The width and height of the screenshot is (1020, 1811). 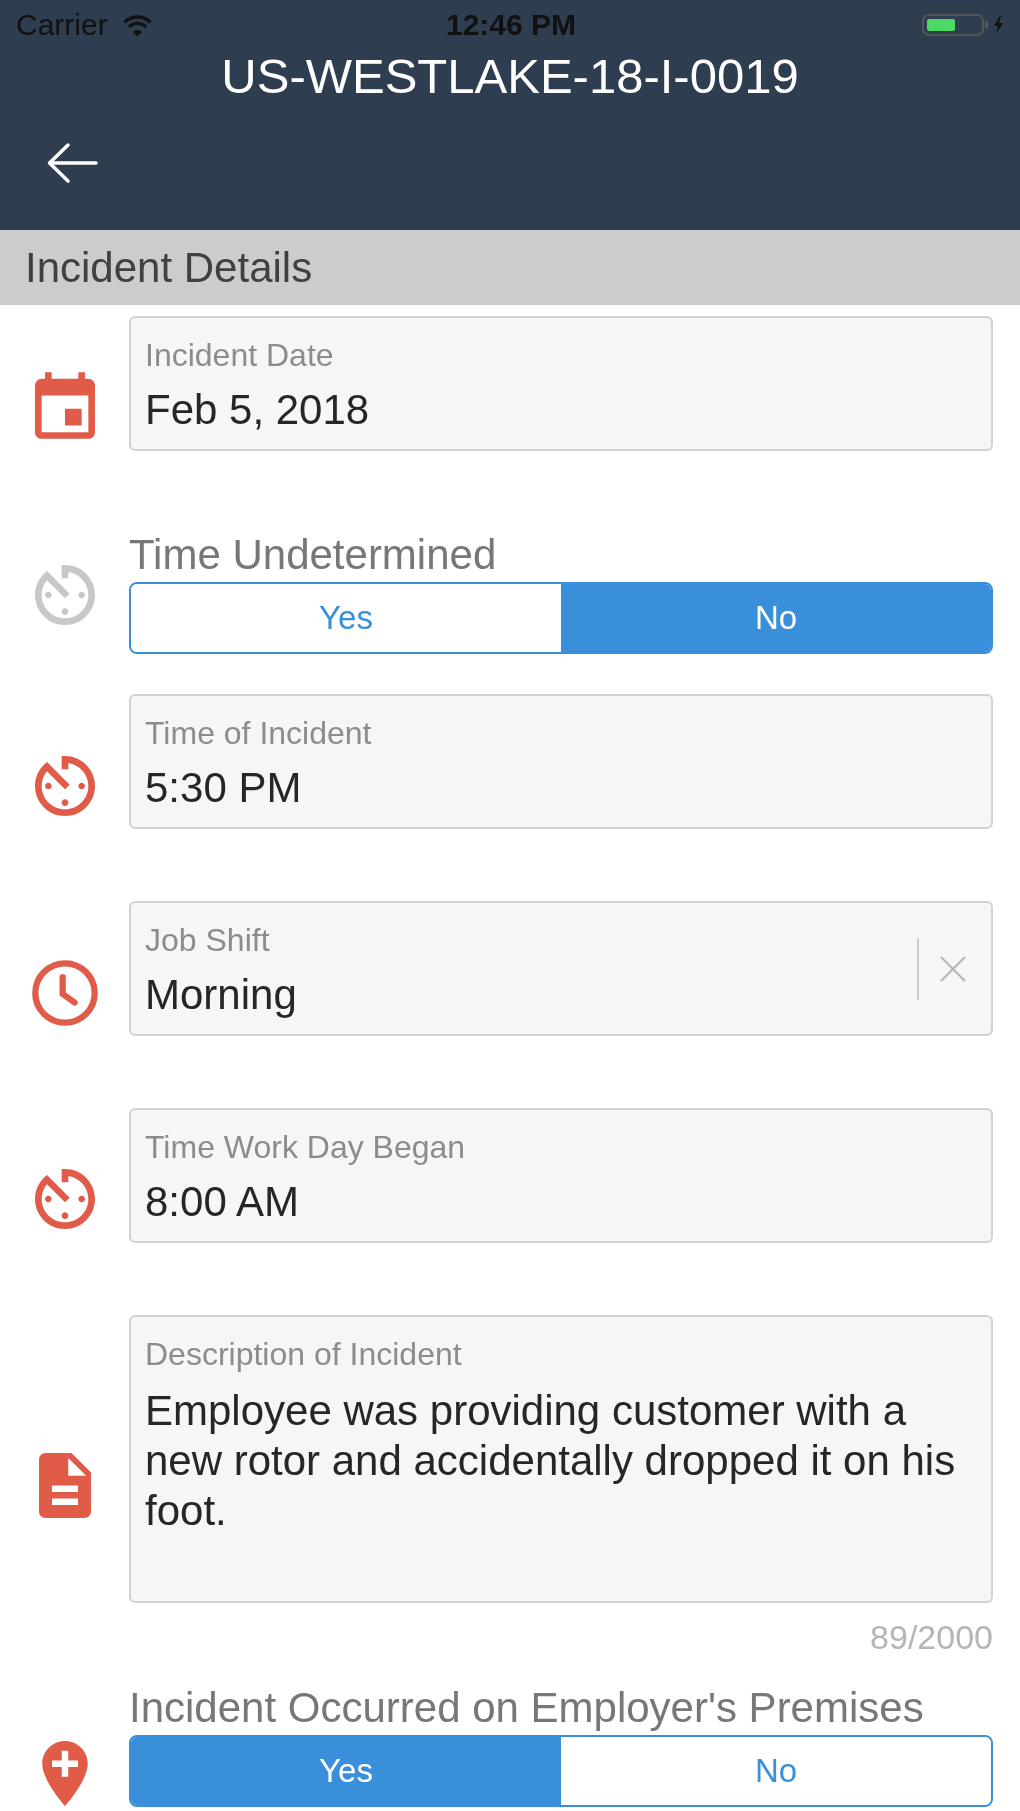 I want to click on back-arrow-icon, so click(x=72, y=163).